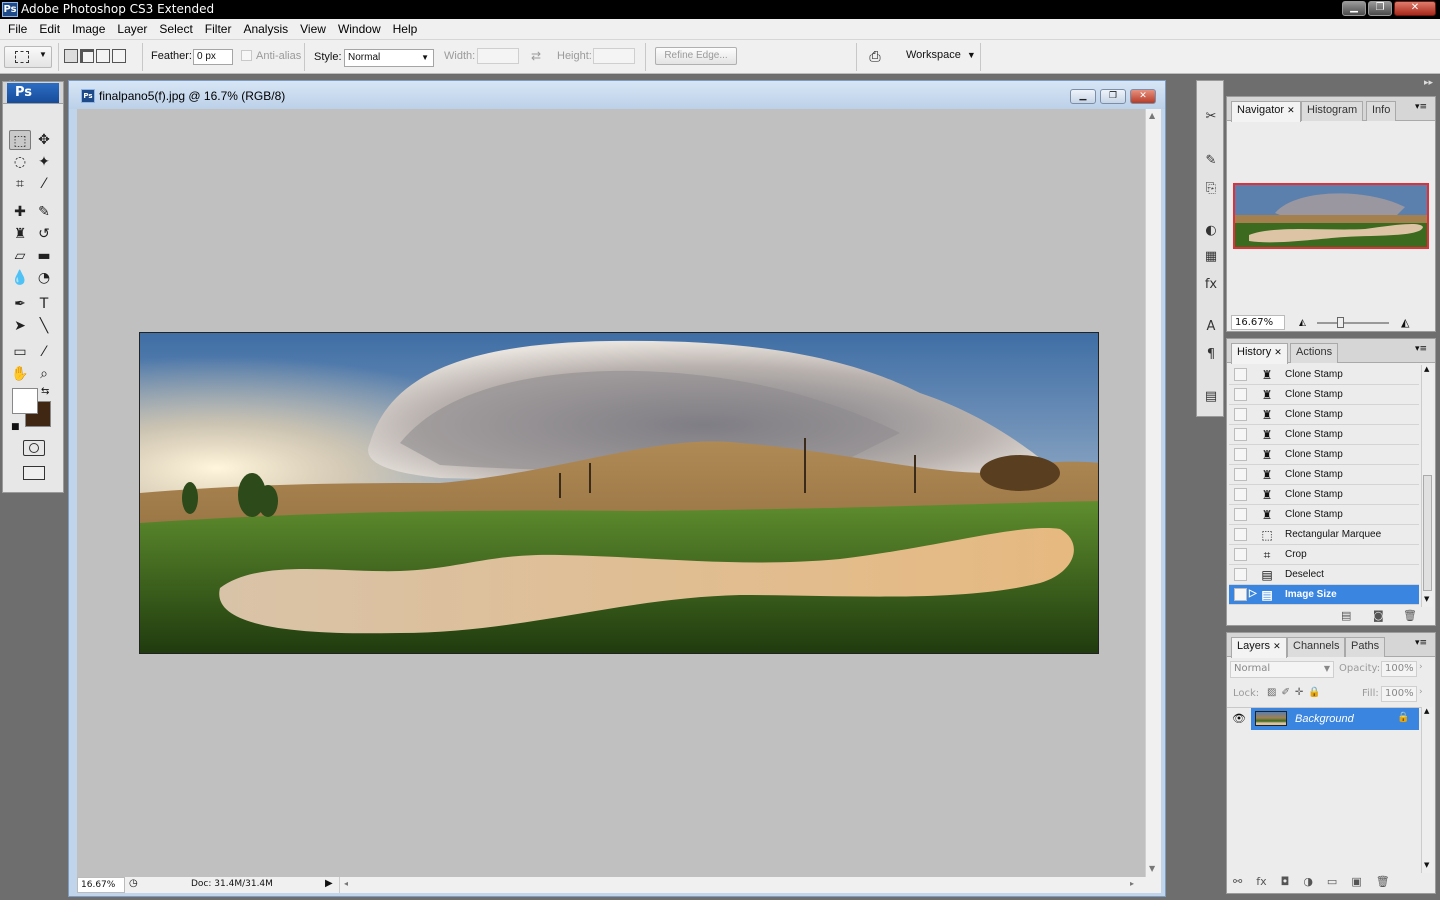 The width and height of the screenshot is (1440, 900). Describe the element at coordinates (1282, 669) in the screenshot. I see `blend-mode-select: Normal ▼` at that location.